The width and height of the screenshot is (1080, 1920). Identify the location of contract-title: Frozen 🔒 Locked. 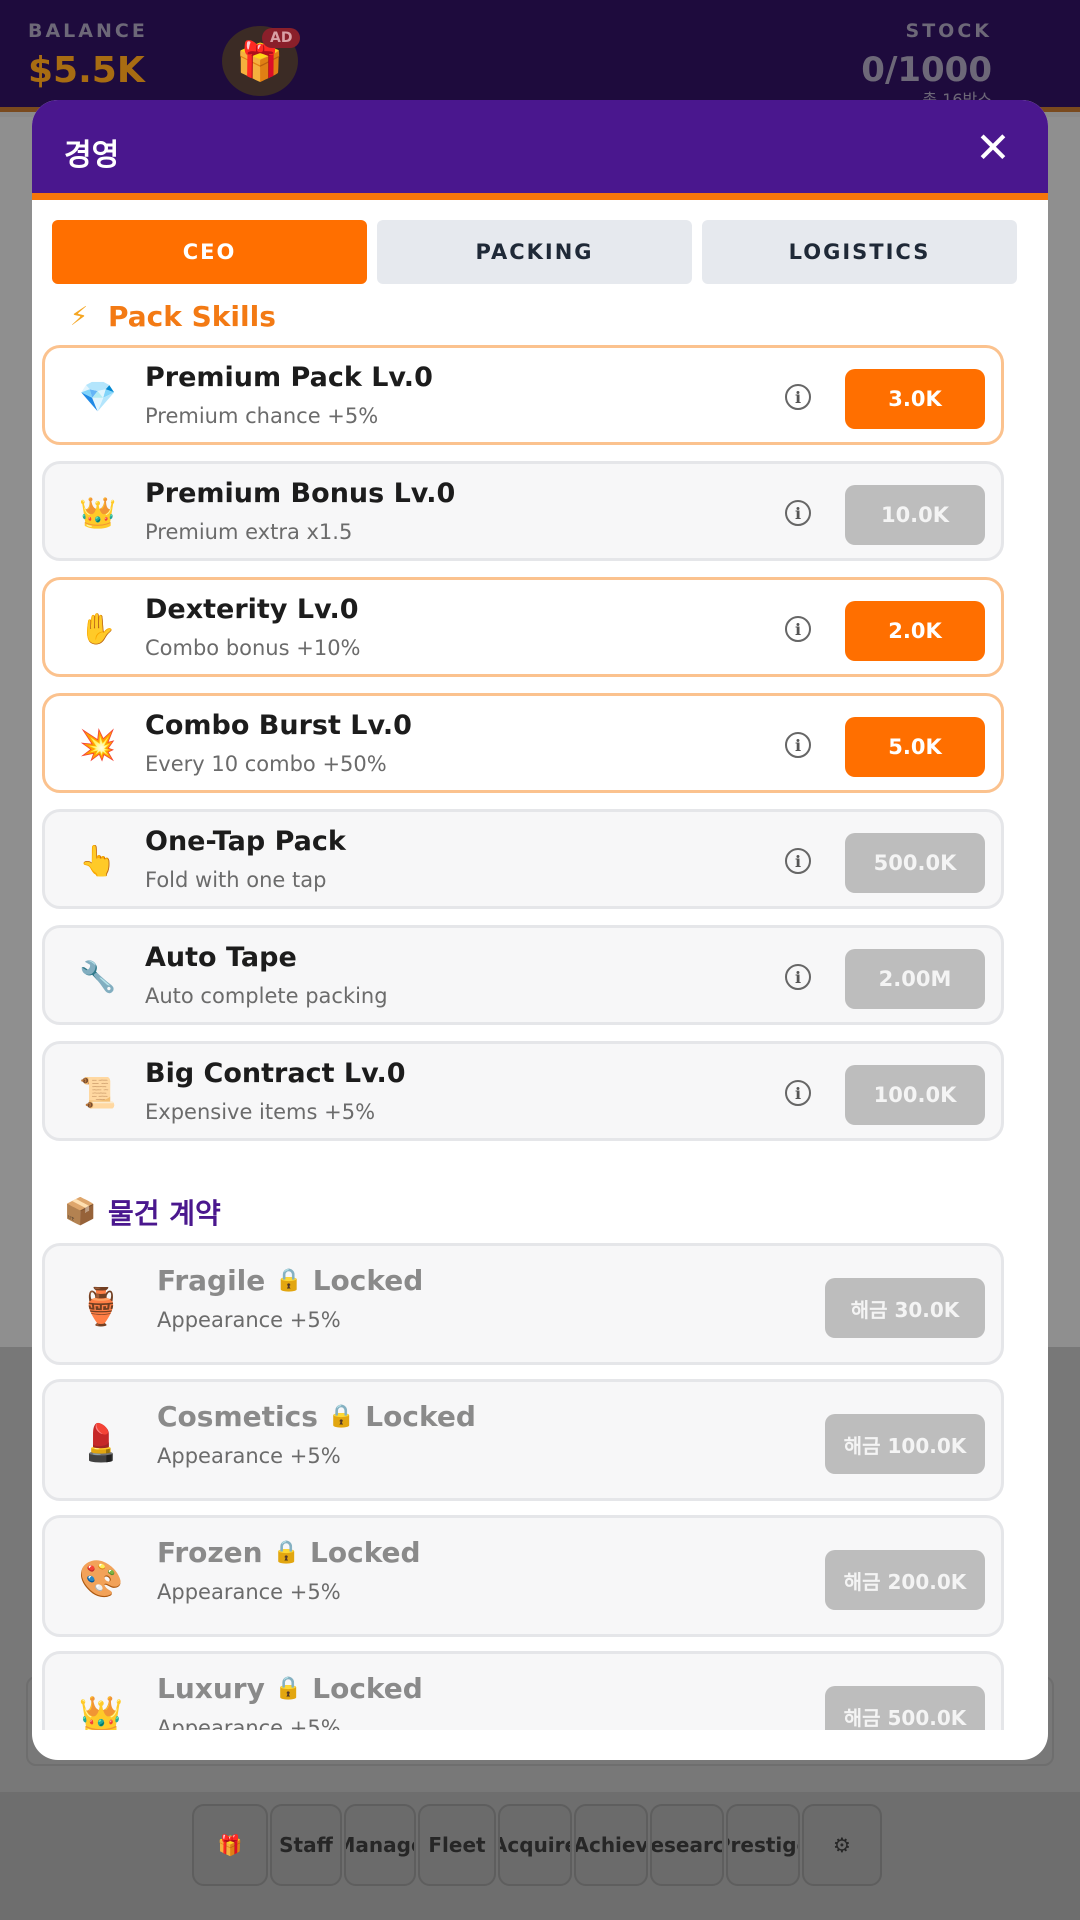
(289, 1552).